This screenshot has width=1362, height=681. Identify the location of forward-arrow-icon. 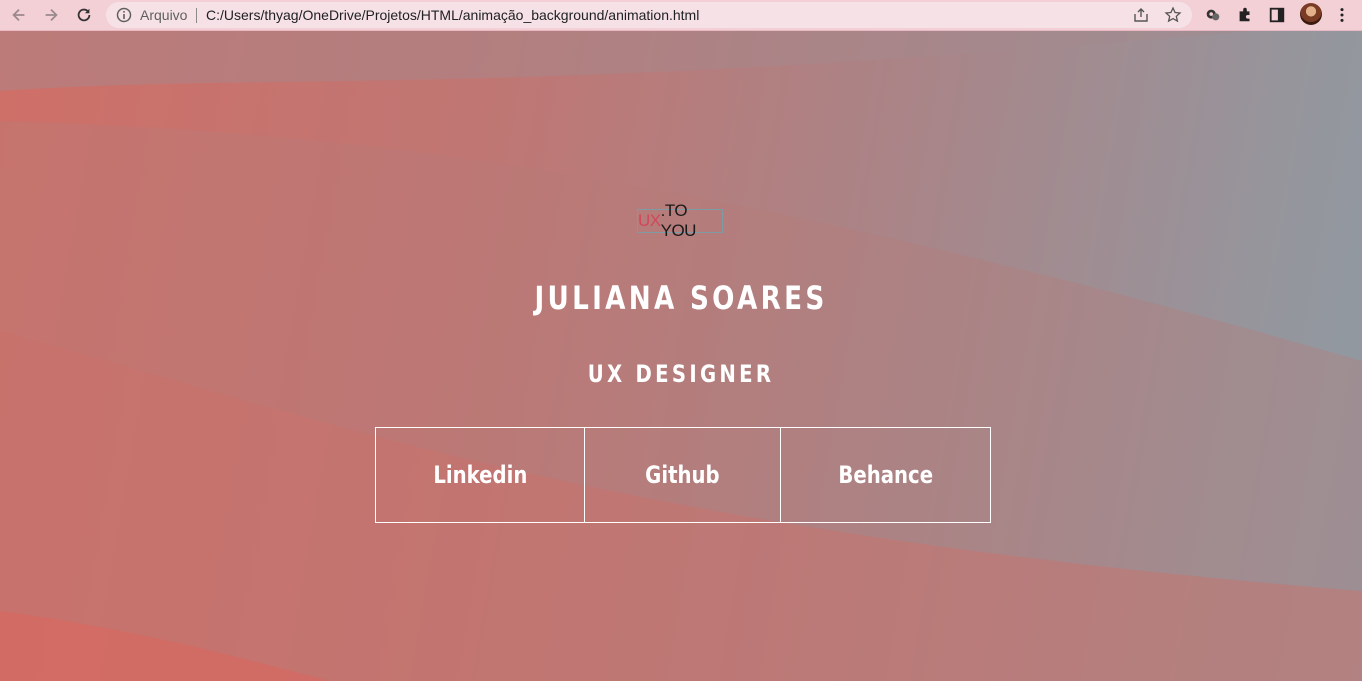
(51, 15).